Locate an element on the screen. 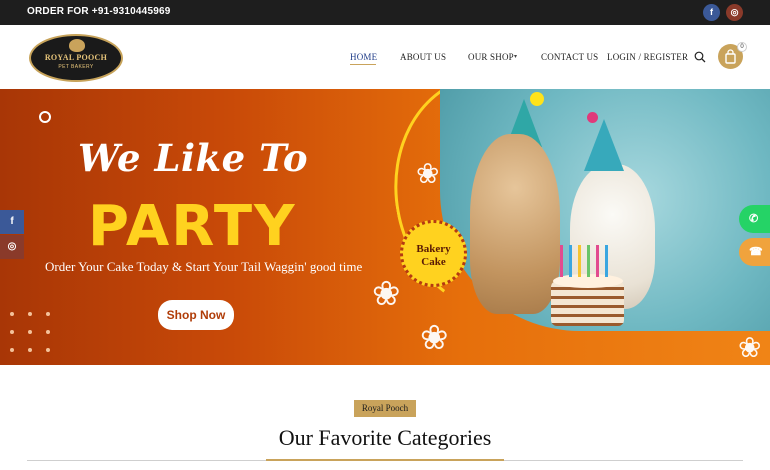 The image size is (770, 470). phone-icon: ☎ is located at coordinates (754, 252).